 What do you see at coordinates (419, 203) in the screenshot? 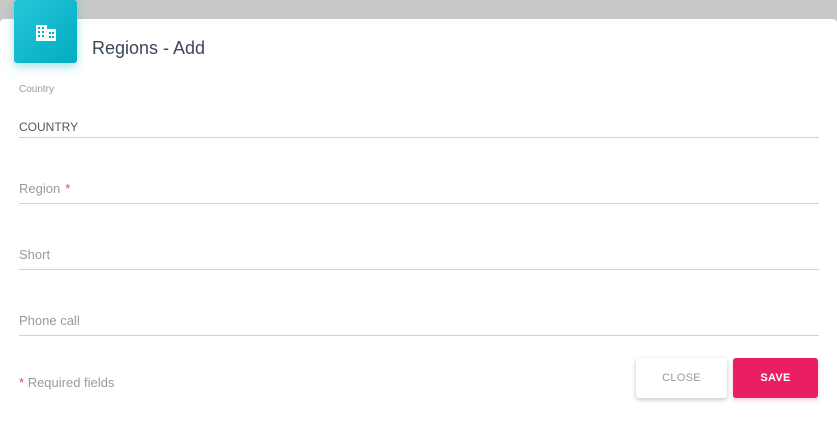
I see `region-underline` at bounding box center [419, 203].